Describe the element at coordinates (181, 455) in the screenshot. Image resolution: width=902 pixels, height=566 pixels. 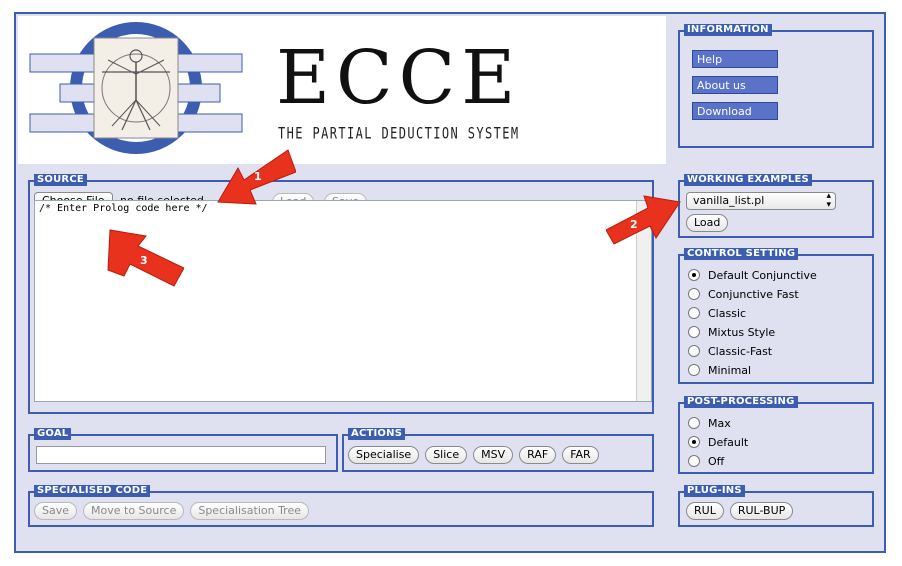
I see `goal-input` at that location.